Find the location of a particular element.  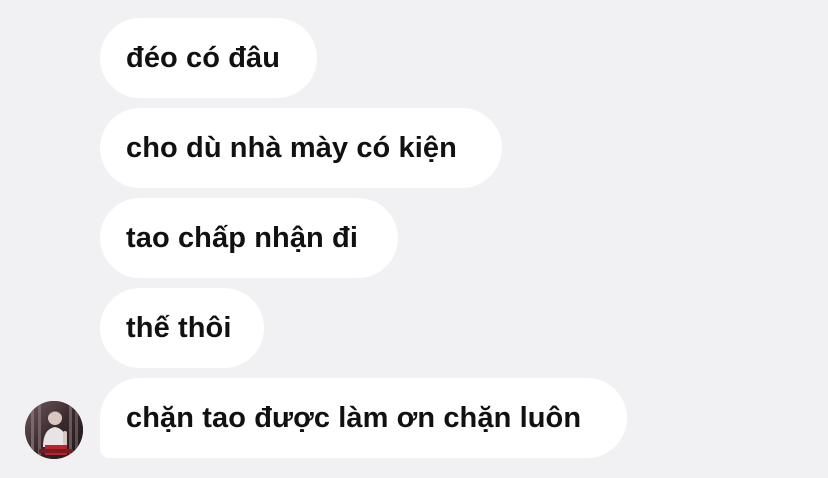

message-text: chặn tao được làm ơn chặn luôn is located at coordinates (354, 417).